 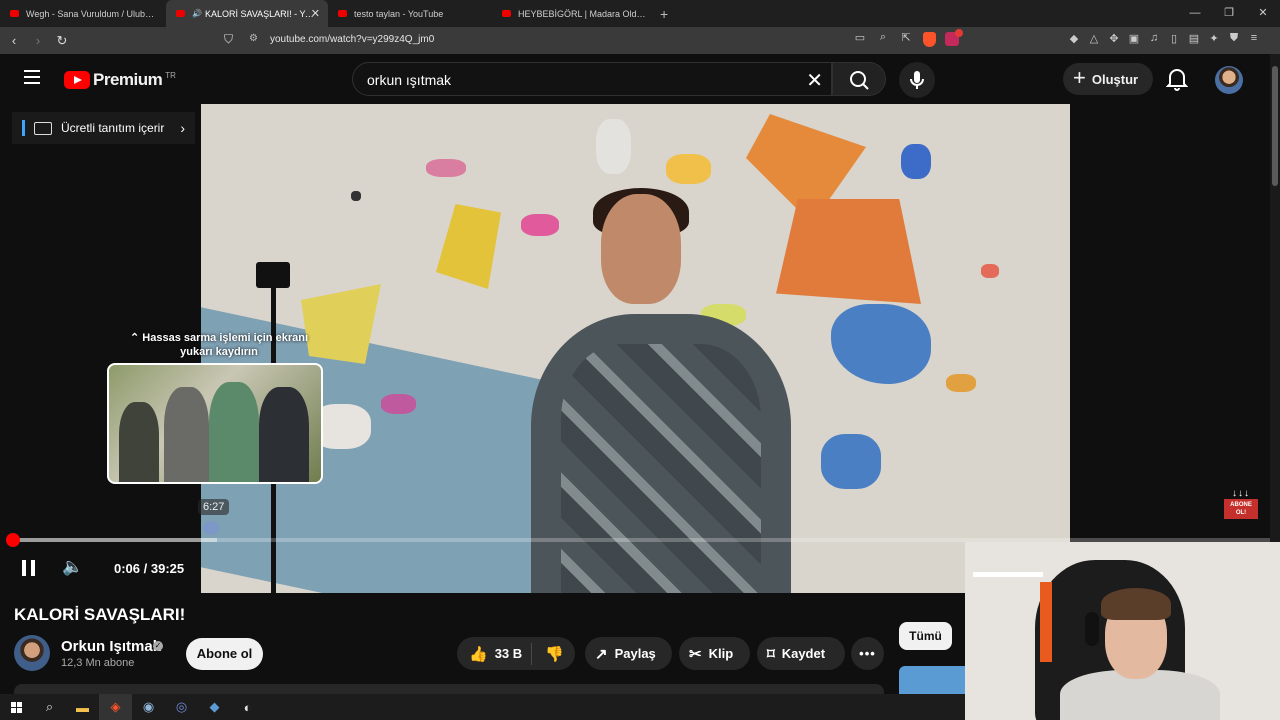 What do you see at coordinates (247, 707) in the screenshot?
I see `app-icon: ◐` at bounding box center [247, 707].